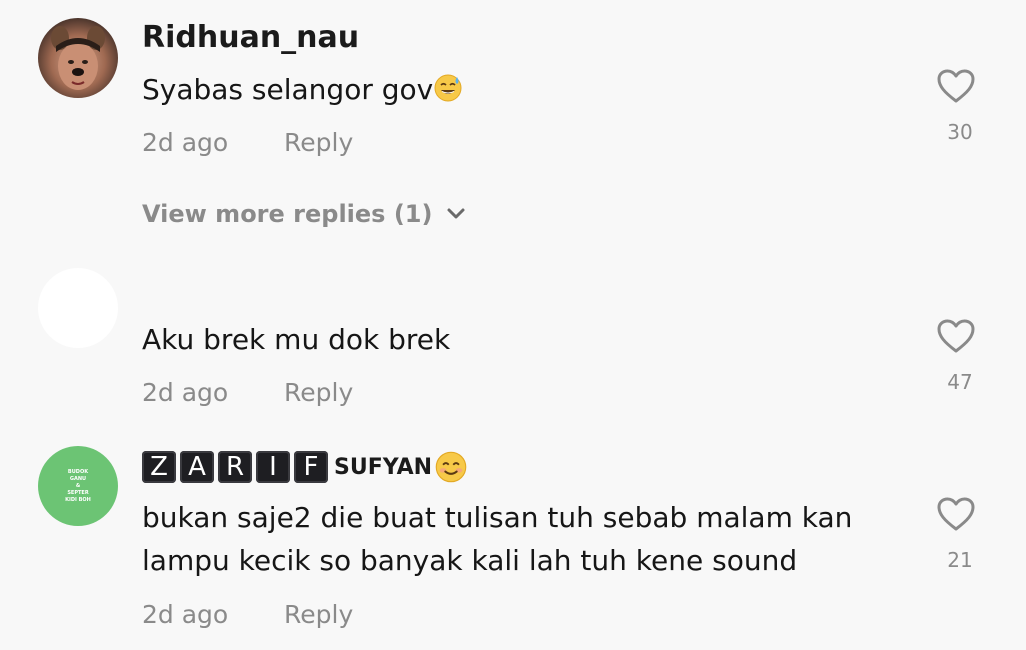 The image size is (1026, 650). What do you see at coordinates (287, 214) in the screenshot?
I see `view-more-label: View more replies (1)` at bounding box center [287, 214].